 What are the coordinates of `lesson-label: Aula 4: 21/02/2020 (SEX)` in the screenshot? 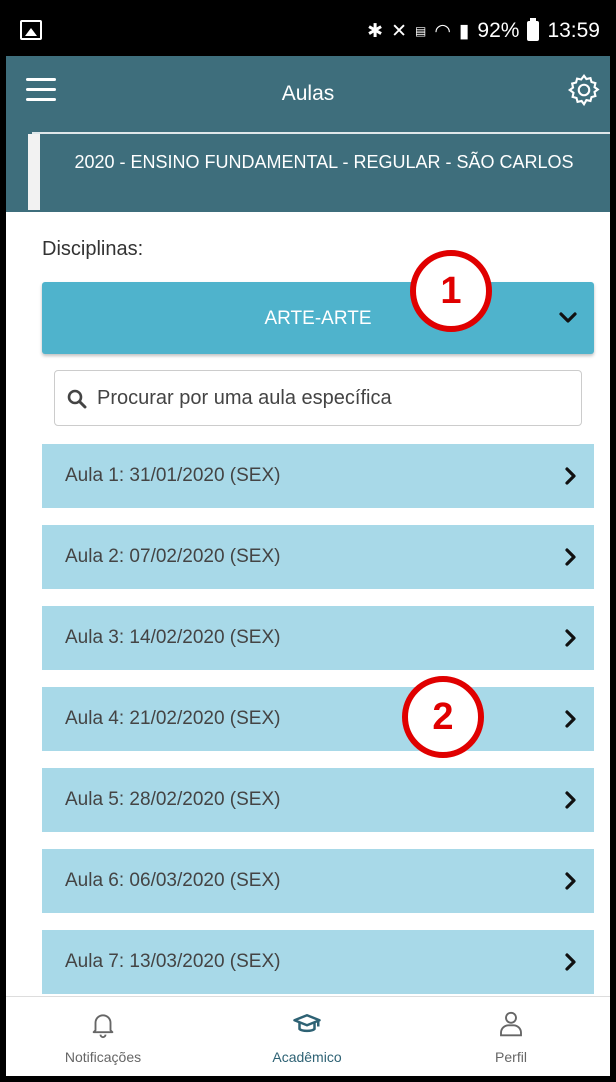 It's located at (173, 718).